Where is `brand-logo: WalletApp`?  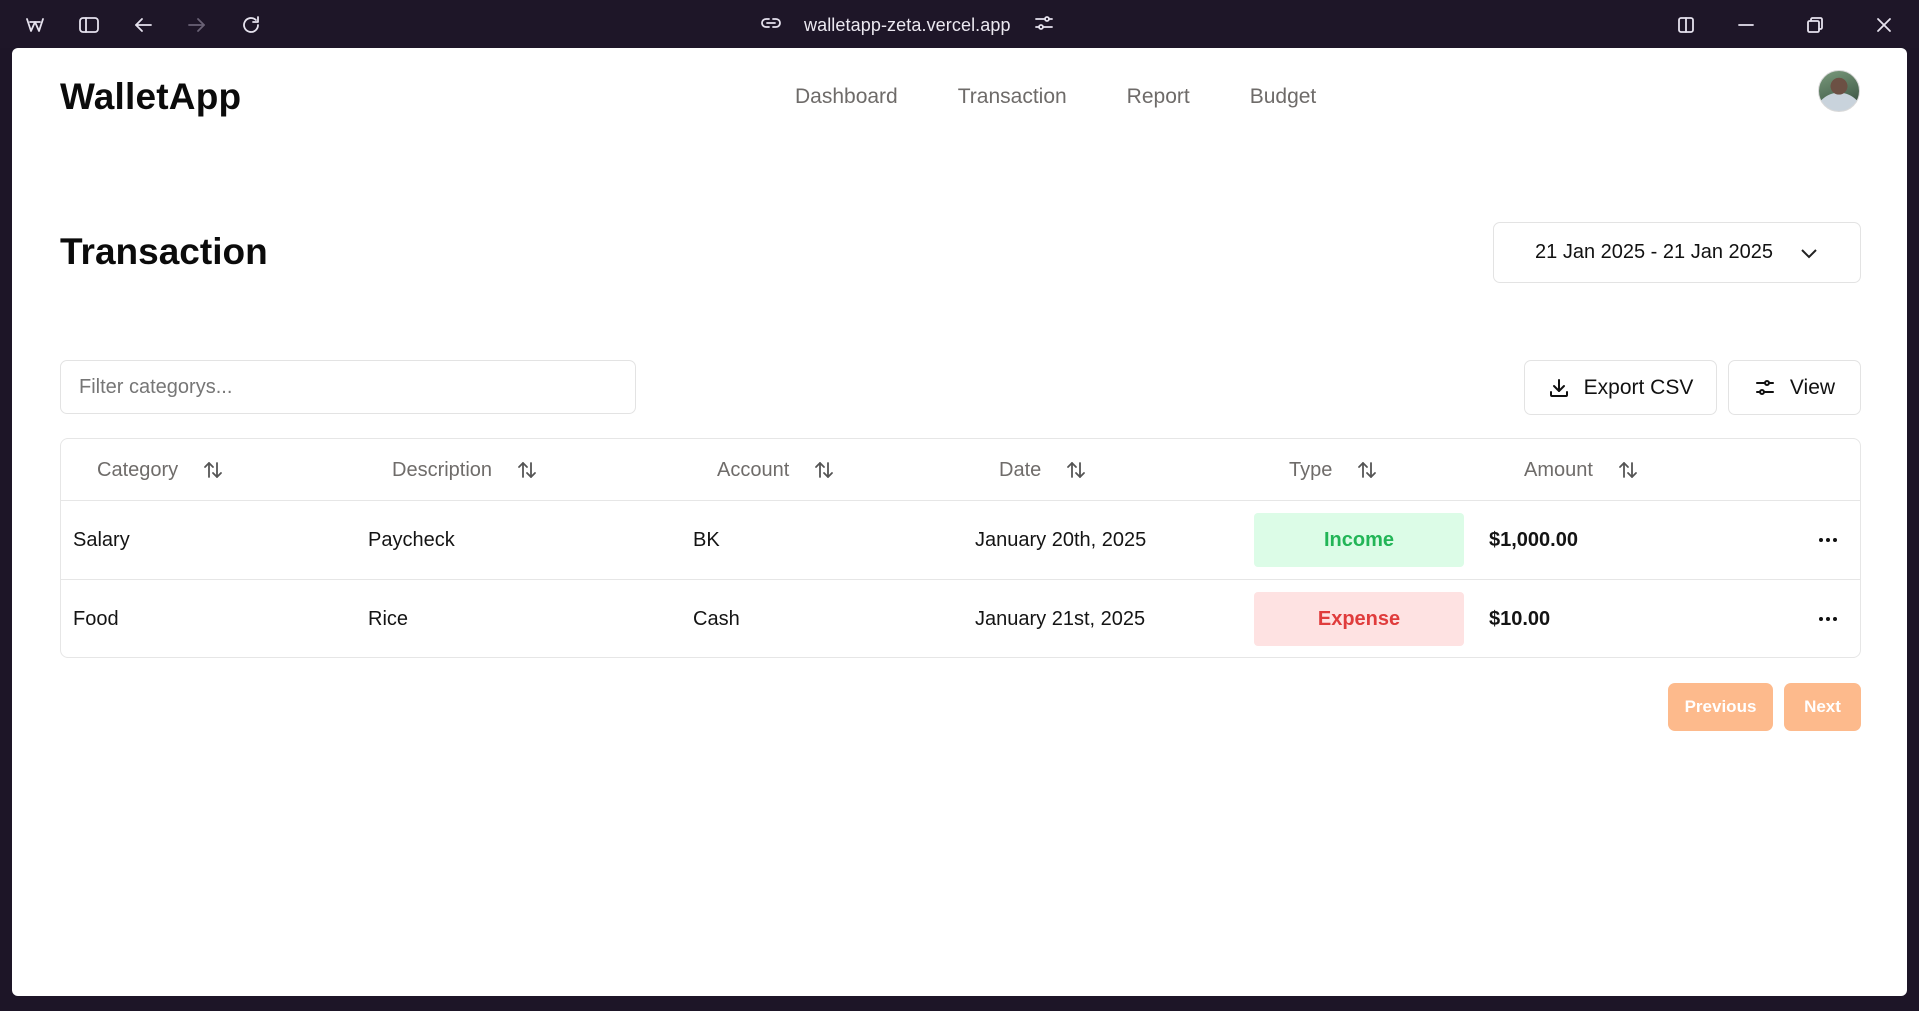 brand-logo: WalletApp is located at coordinates (150, 97).